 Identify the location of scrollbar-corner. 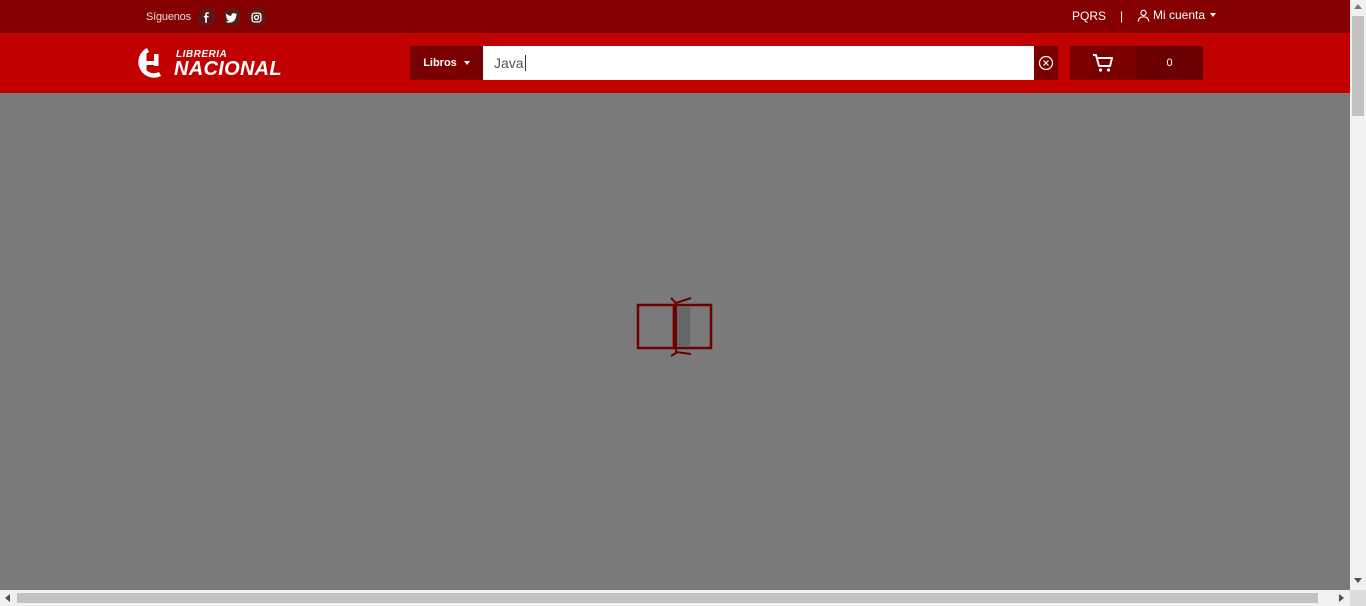
(1358, 598).